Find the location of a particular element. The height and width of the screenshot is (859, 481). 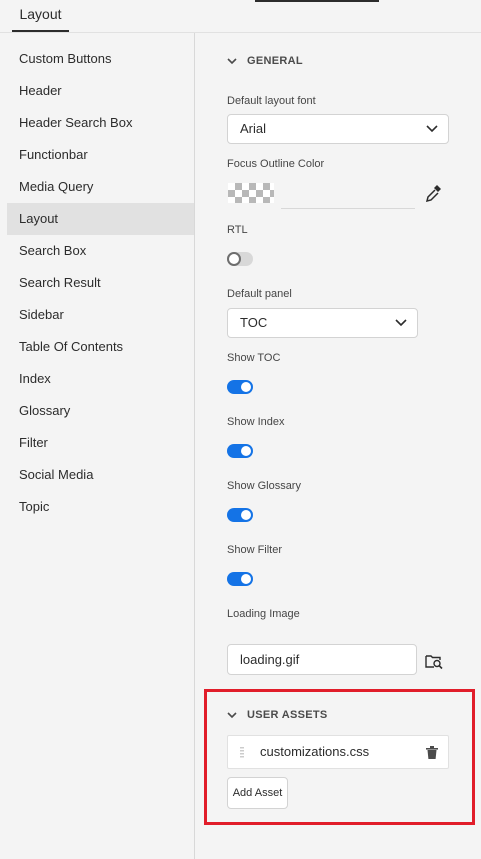

trash-icon is located at coordinates (432, 752).